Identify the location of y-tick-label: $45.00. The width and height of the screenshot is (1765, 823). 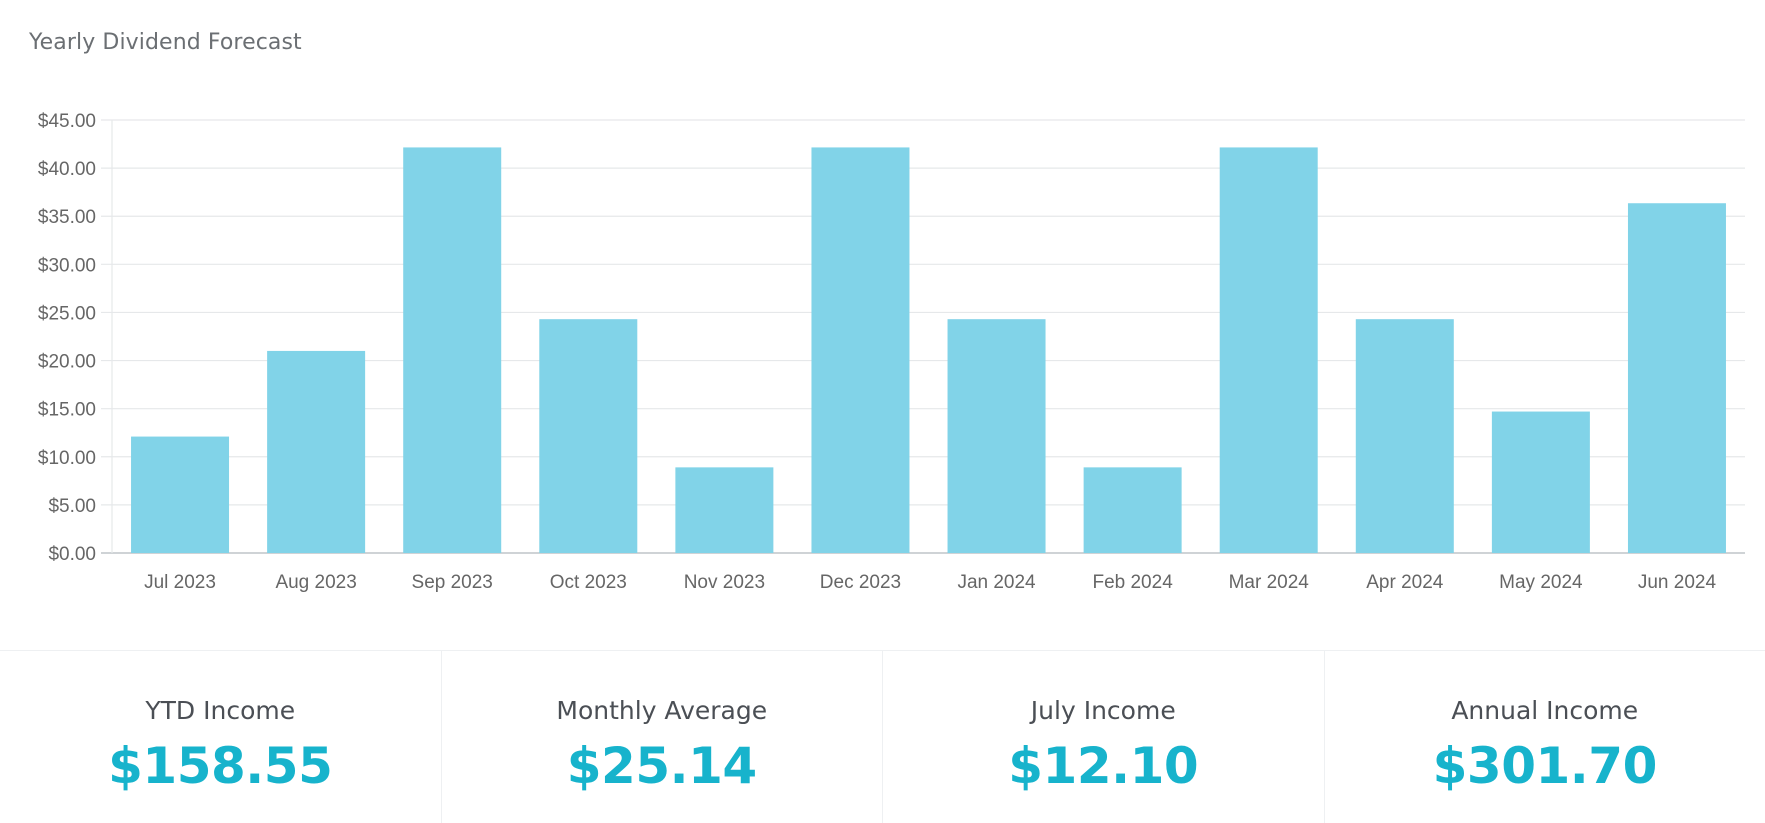
(67, 121).